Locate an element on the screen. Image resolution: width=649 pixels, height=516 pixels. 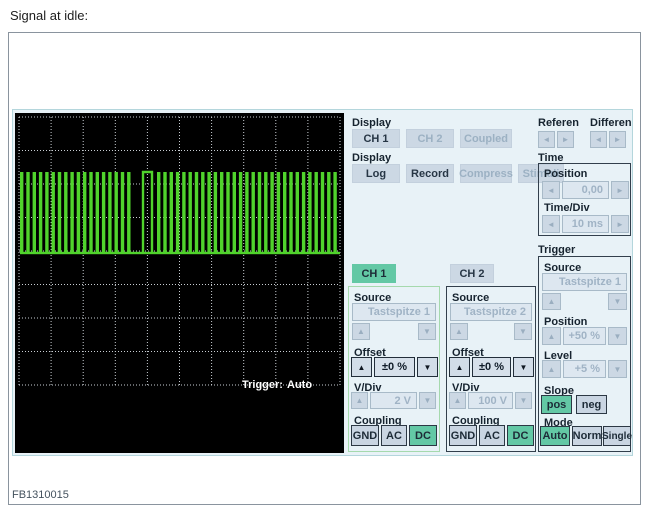
display-modes-label: Display is located at coordinates (372, 158).